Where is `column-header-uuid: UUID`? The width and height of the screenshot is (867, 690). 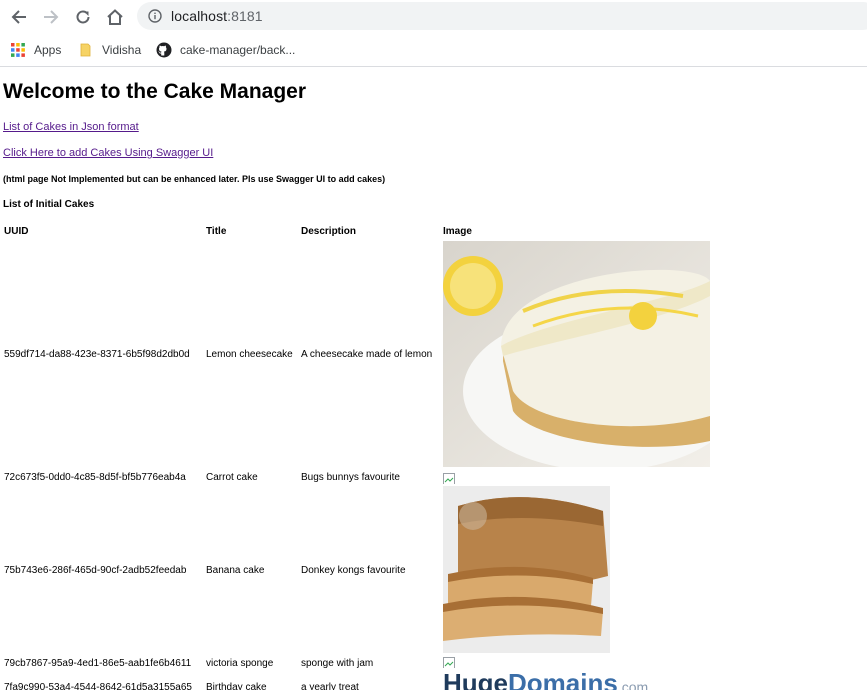
column-header-uuid: UUID is located at coordinates (16, 231).